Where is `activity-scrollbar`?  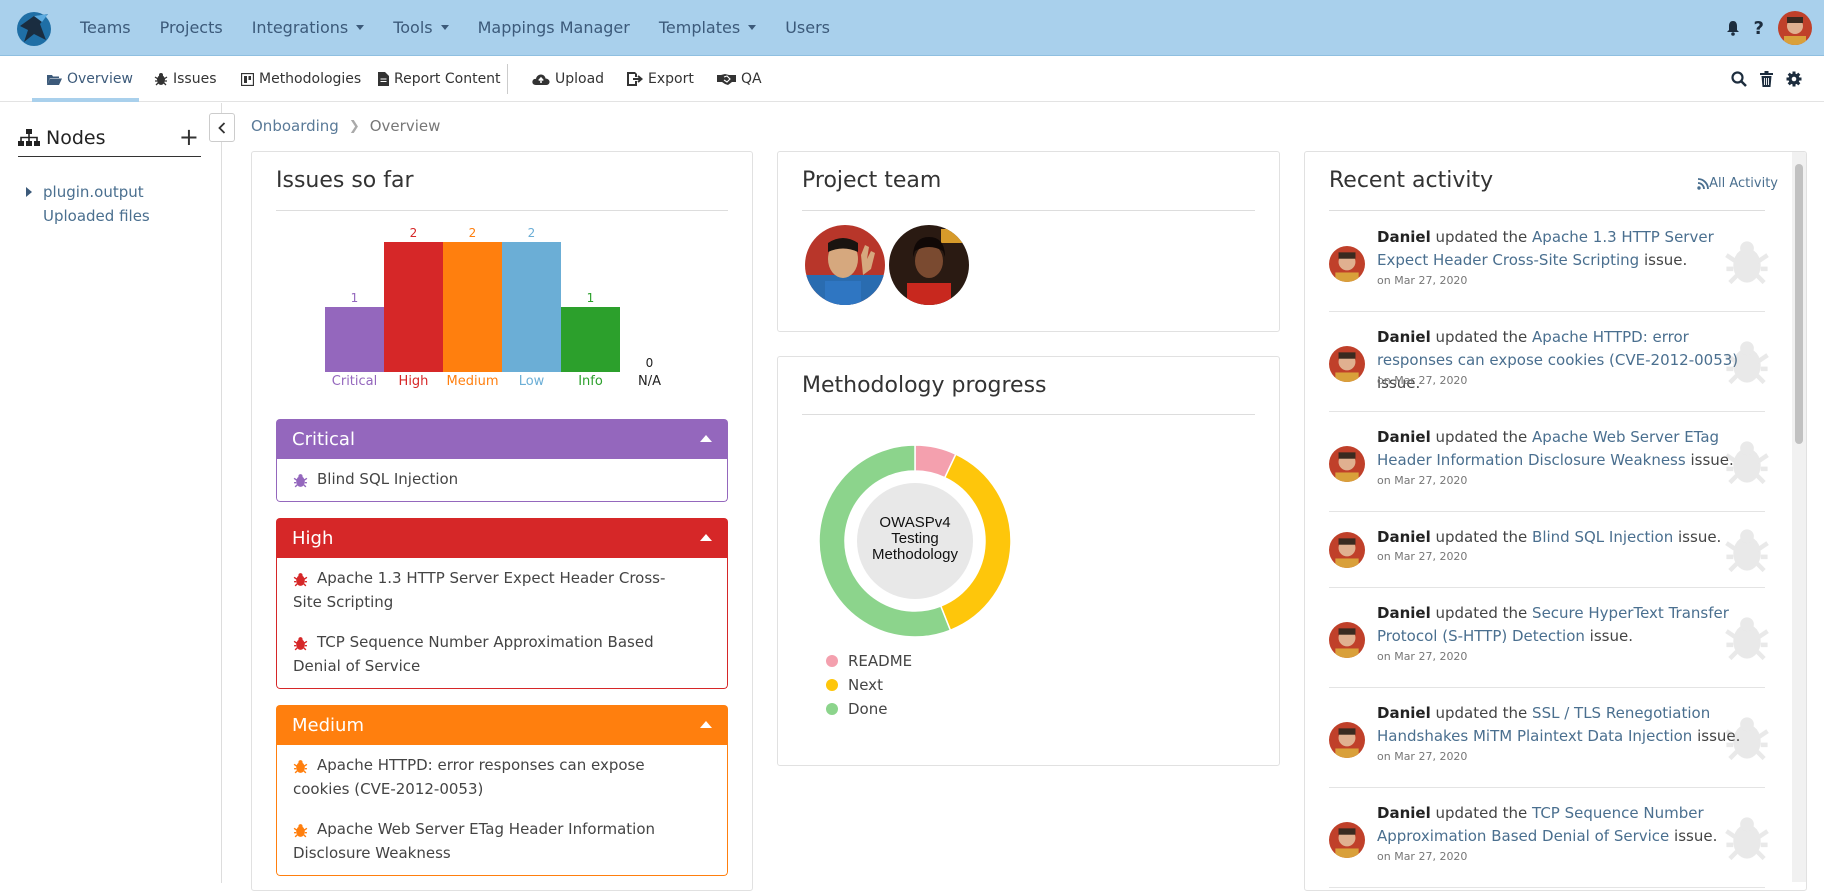
activity-scrollbar is located at coordinates (1799, 517).